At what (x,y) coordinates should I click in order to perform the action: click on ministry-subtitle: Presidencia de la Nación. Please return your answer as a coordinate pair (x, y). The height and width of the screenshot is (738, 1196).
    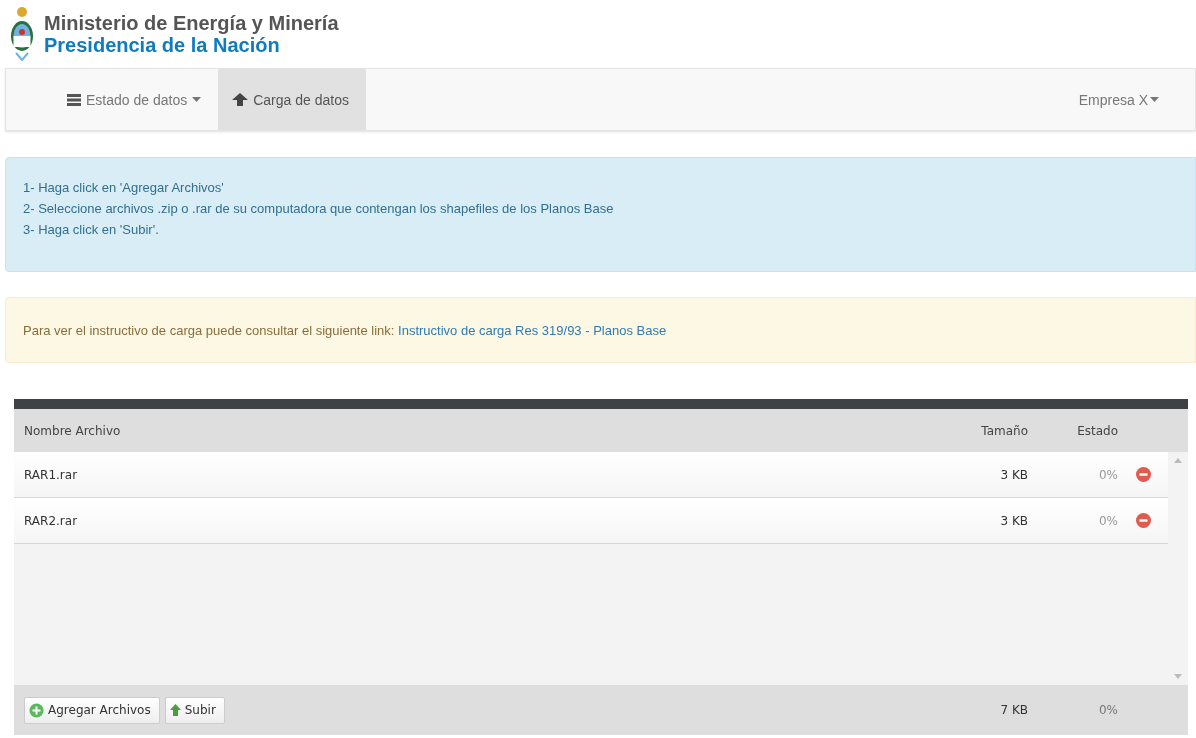
    Looking at the image, I should click on (162, 45).